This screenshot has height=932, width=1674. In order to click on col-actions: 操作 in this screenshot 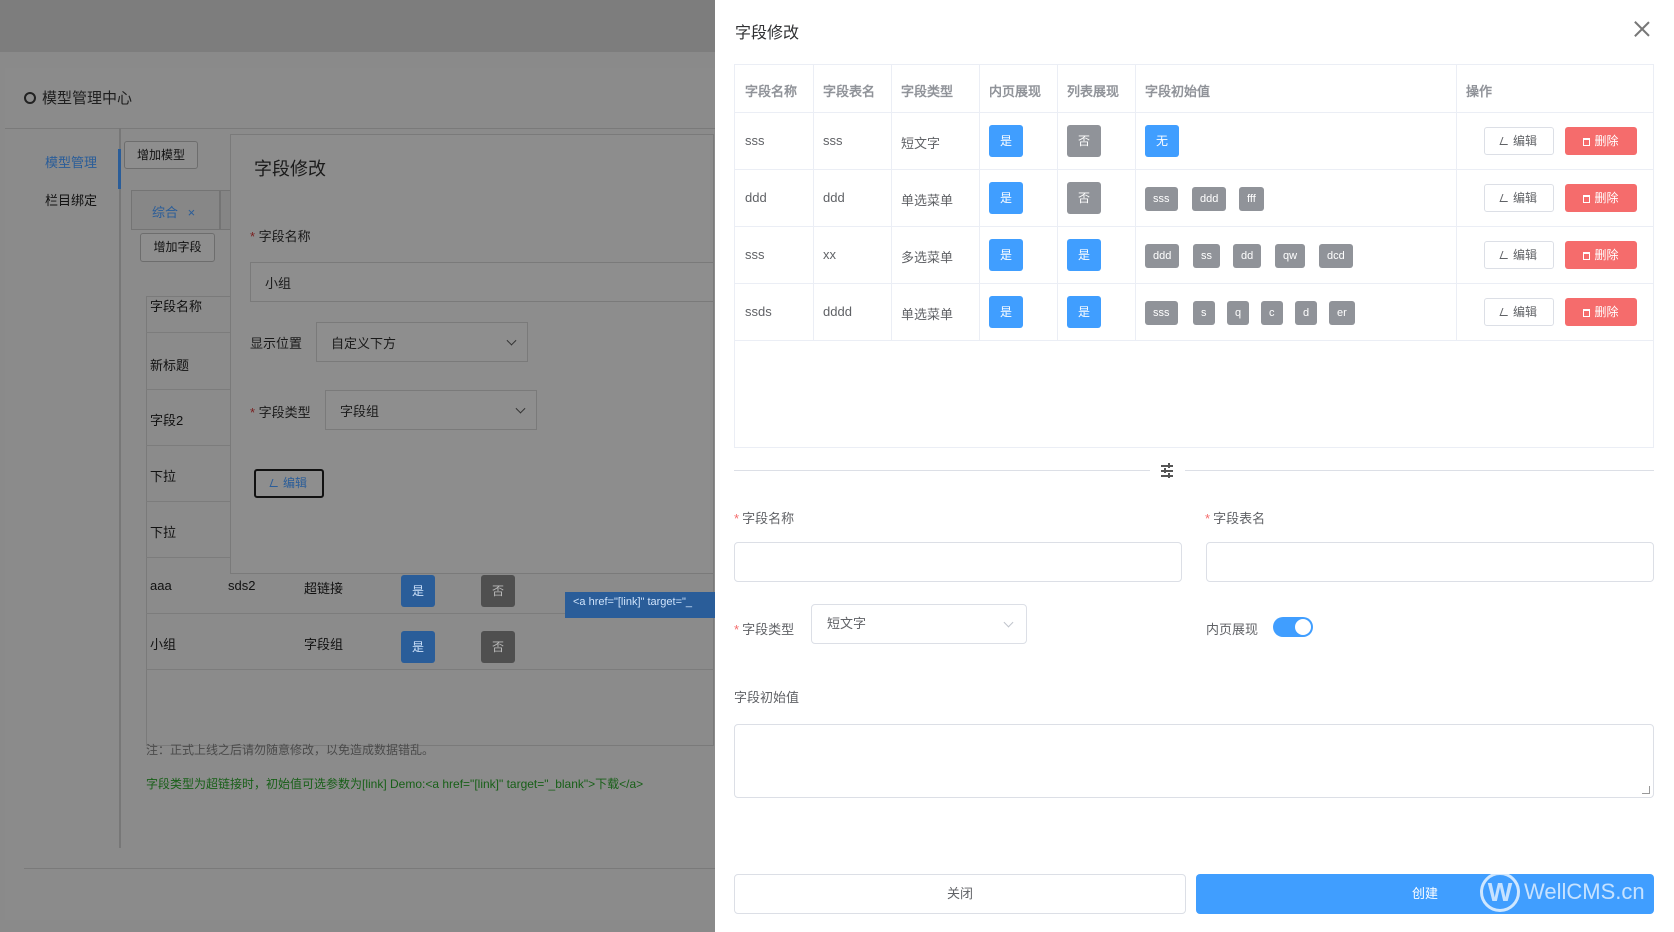, I will do `click(1479, 91)`.